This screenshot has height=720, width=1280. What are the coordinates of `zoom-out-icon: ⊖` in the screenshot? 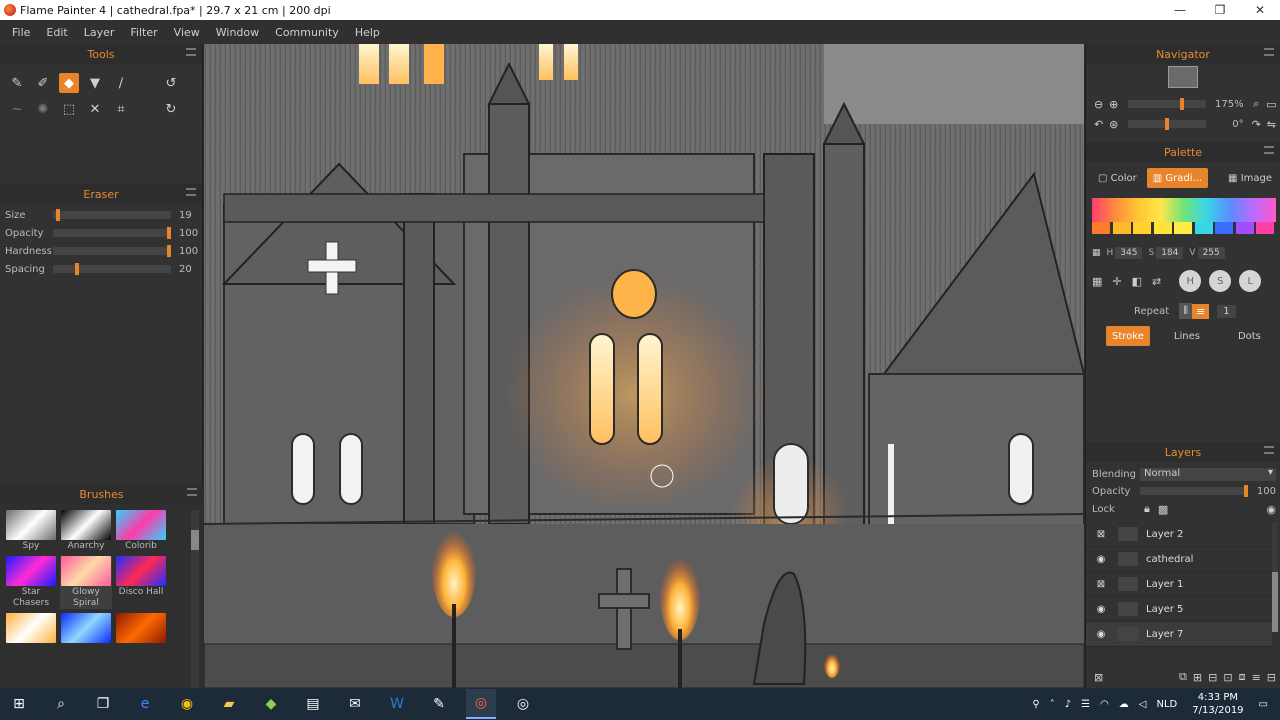 It's located at (1098, 104).